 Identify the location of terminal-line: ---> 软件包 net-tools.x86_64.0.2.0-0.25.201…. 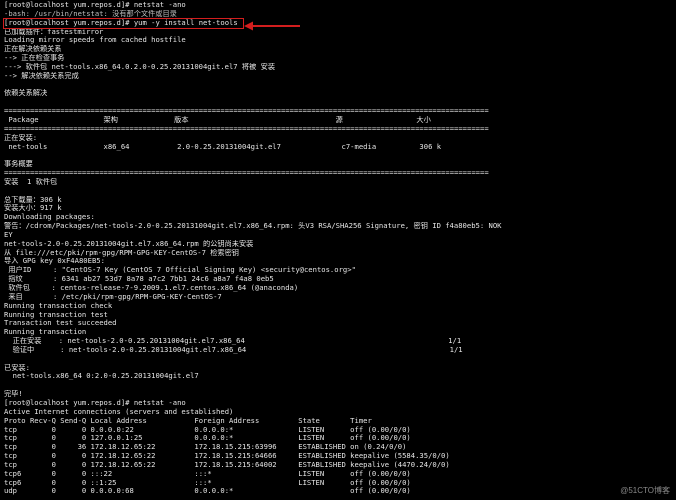
(140, 66).